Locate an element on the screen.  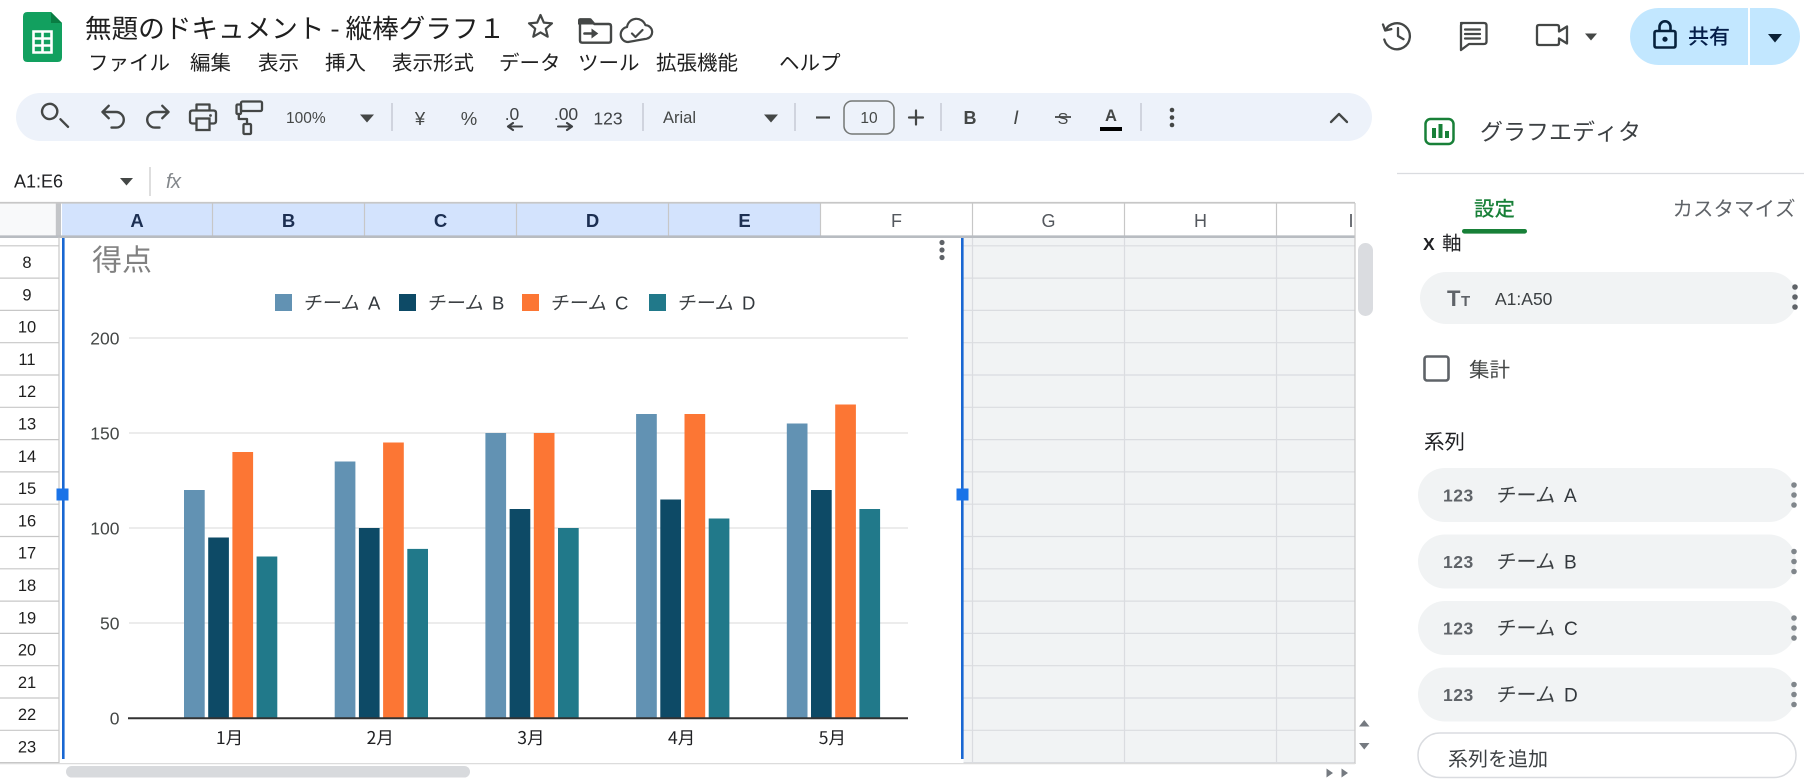
svg-text: 14 is located at coordinates (27, 457).